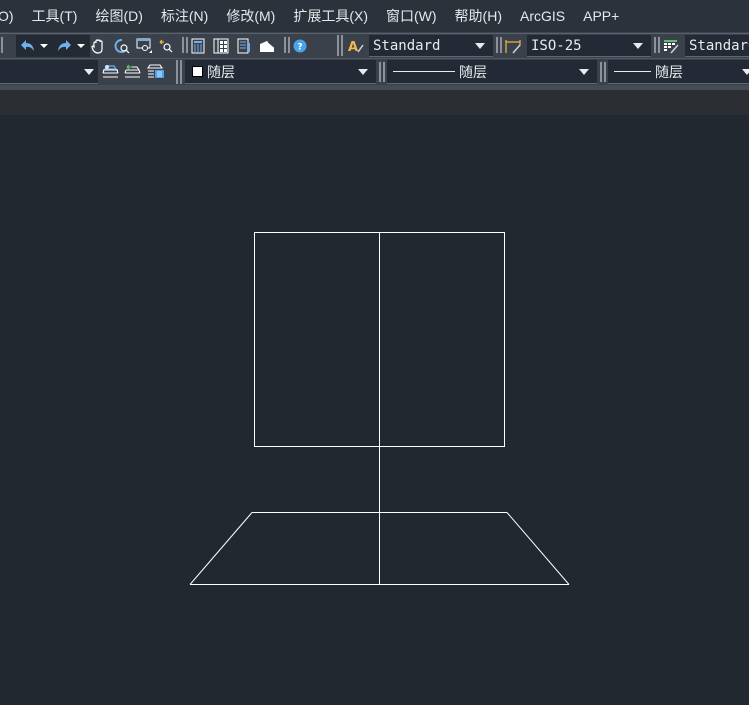 The width and height of the screenshot is (749, 705). What do you see at coordinates (221, 548) in the screenshot?
I see `trapezoid-left-edge` at bounding box center [221, 548].